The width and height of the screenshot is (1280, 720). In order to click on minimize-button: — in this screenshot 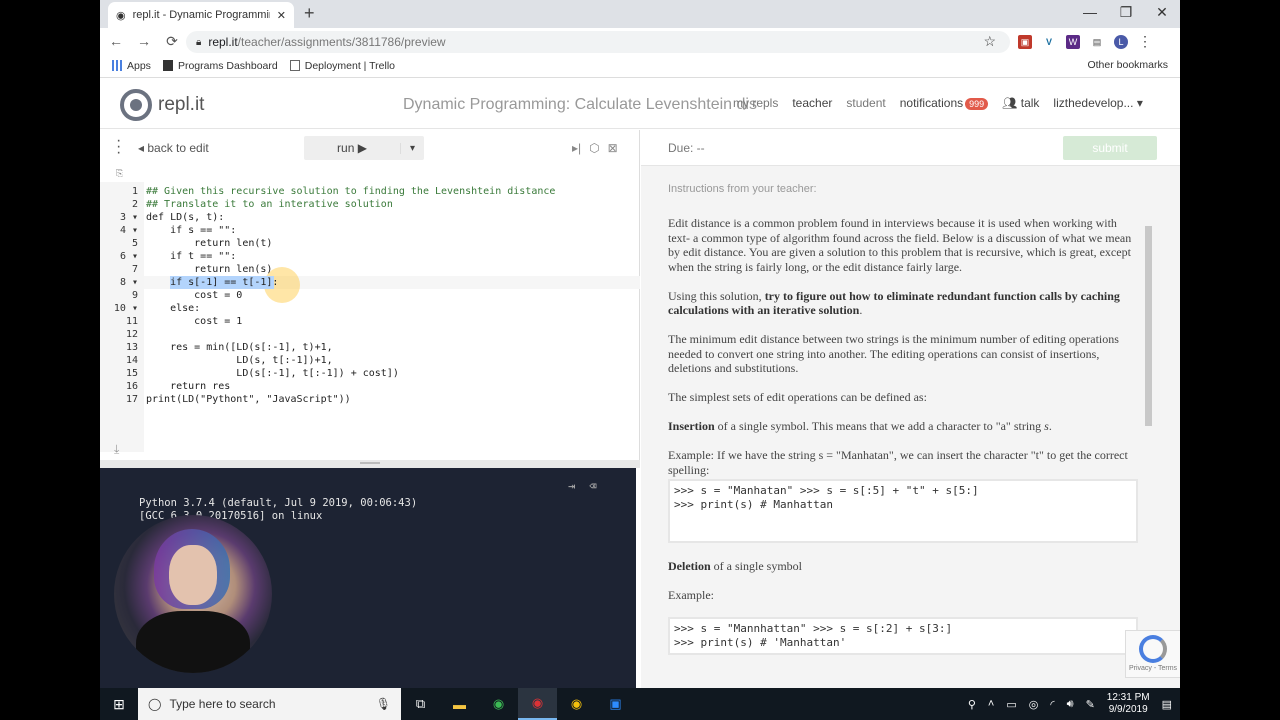, I will do `click(1090, 12)`.